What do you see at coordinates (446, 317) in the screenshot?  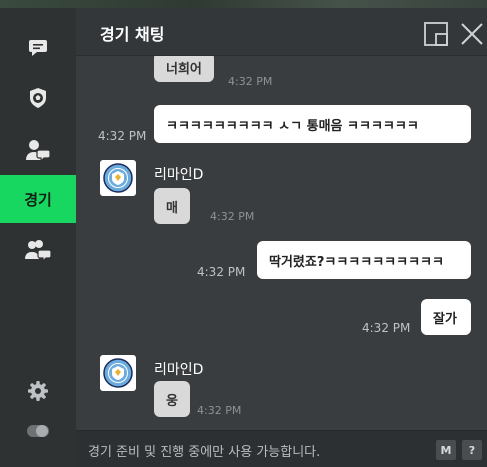 I see `message-bubble: 잘가` at bounding box center [446, 317].